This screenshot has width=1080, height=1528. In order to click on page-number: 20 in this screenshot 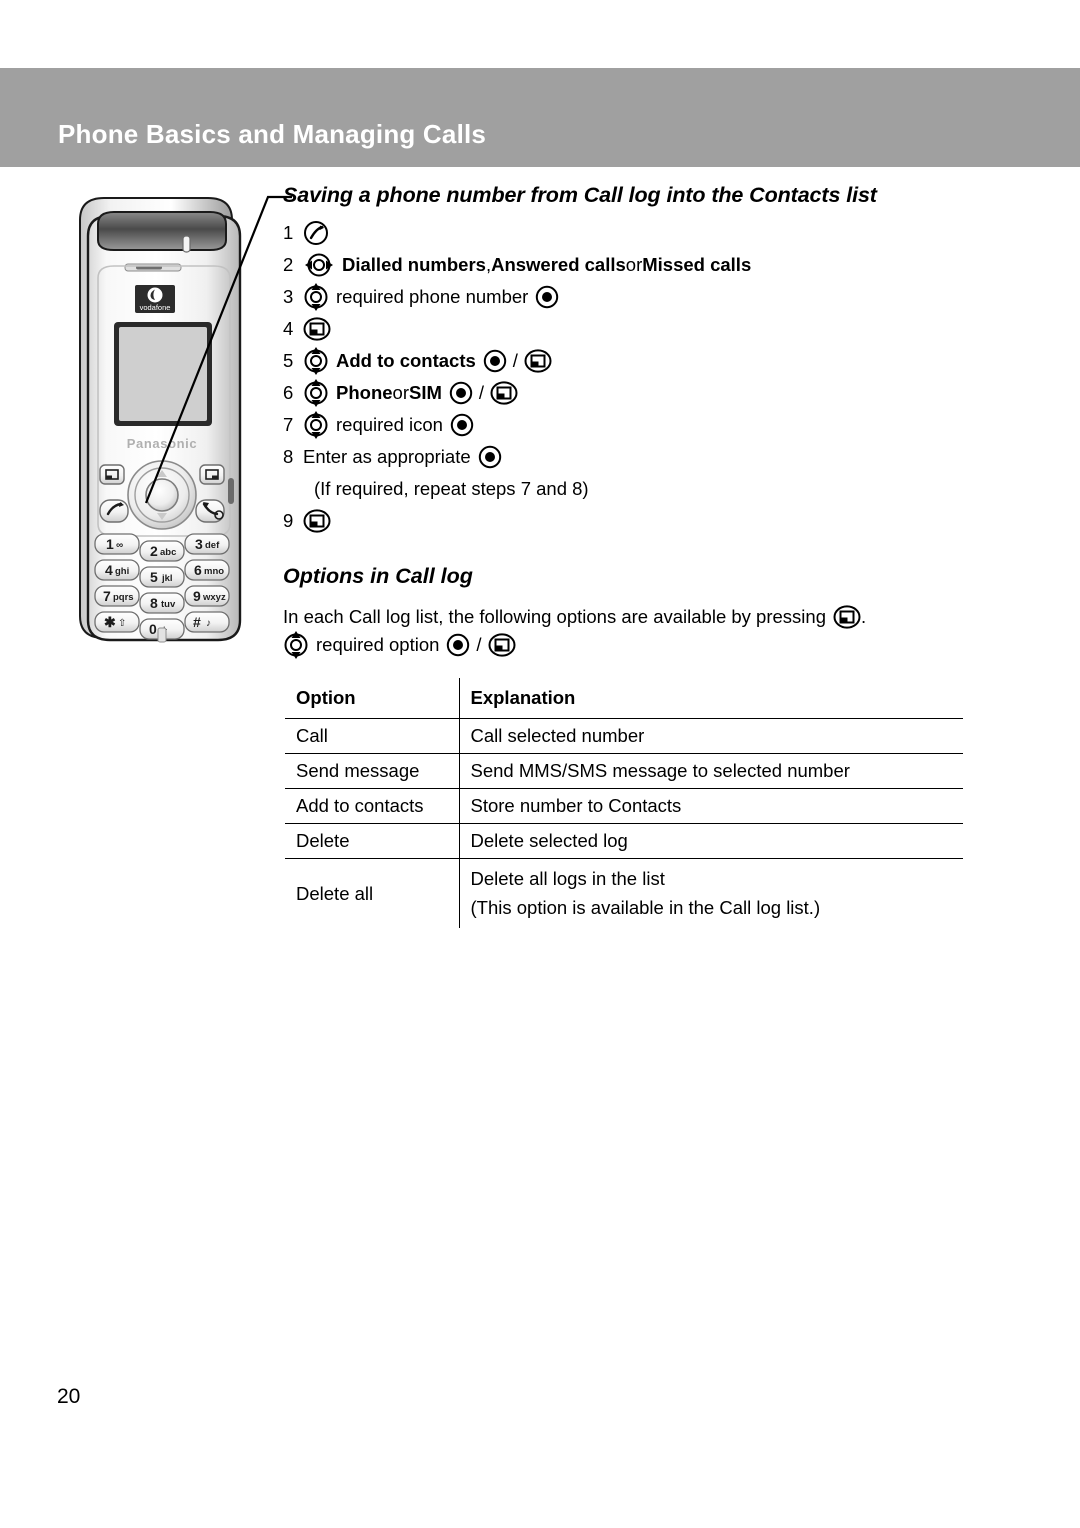, I will do `click(69, 1396)`.